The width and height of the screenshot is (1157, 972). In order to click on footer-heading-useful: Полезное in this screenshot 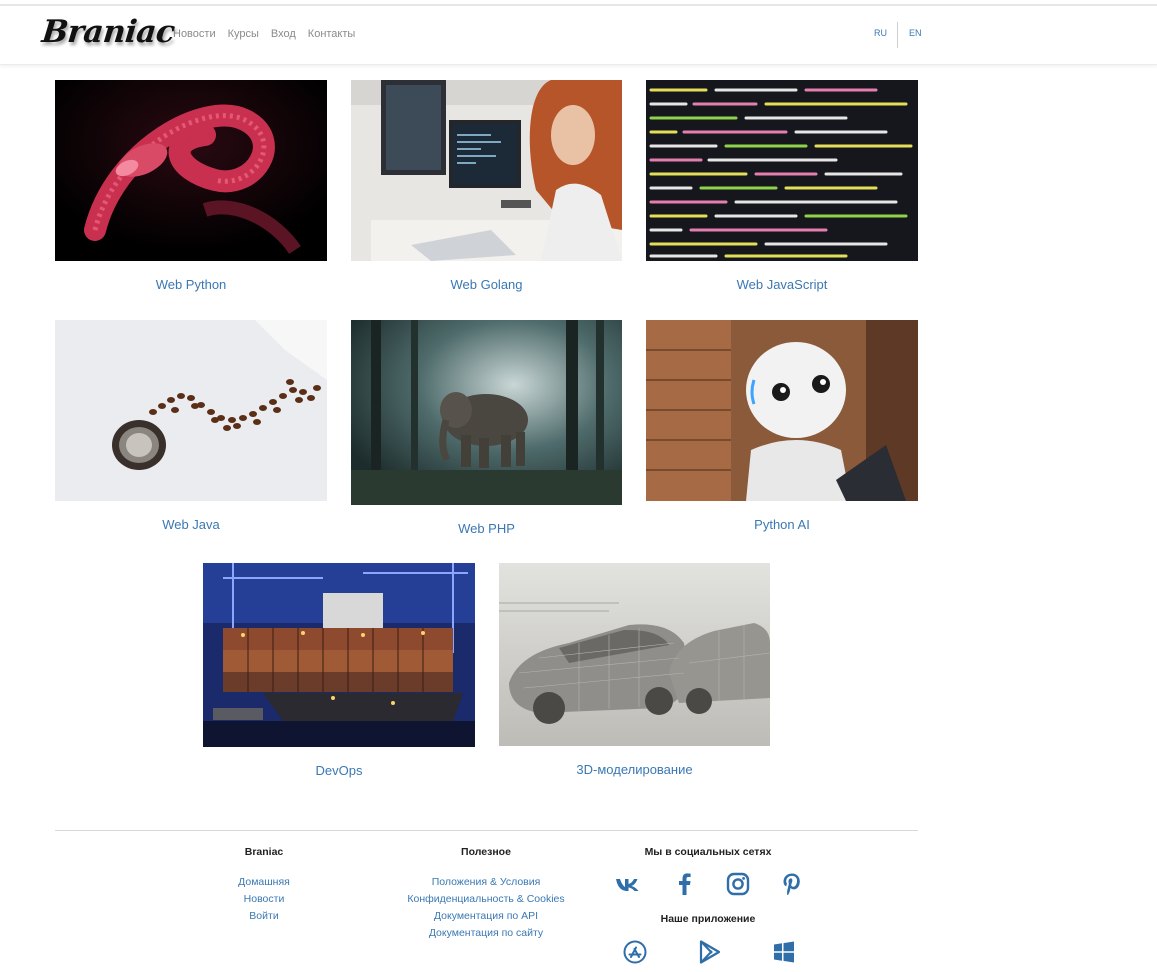, I will do `click(486, 852)`.